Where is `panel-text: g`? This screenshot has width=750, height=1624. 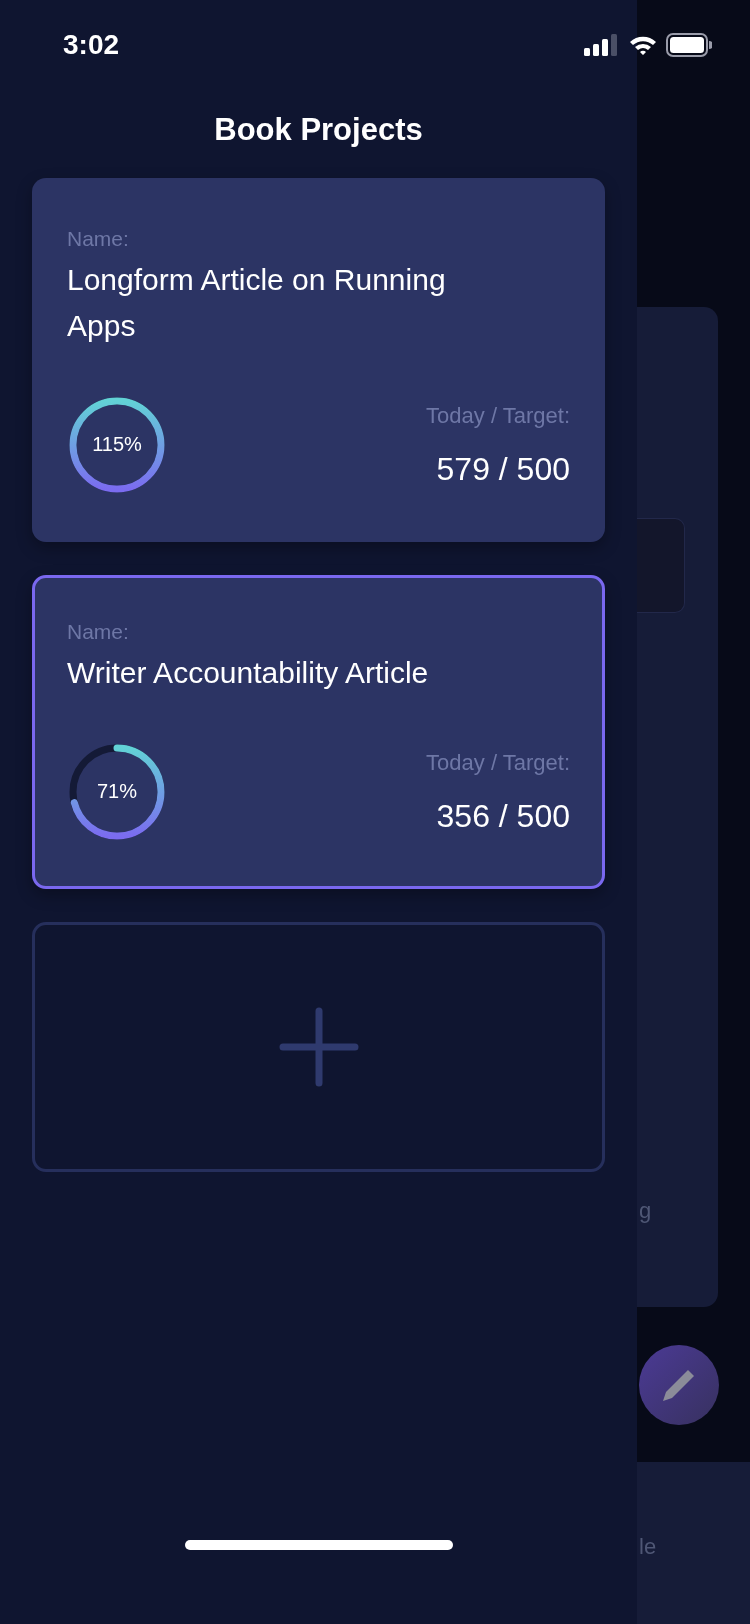
panel-text: g is located at coordinates (645, 1211).